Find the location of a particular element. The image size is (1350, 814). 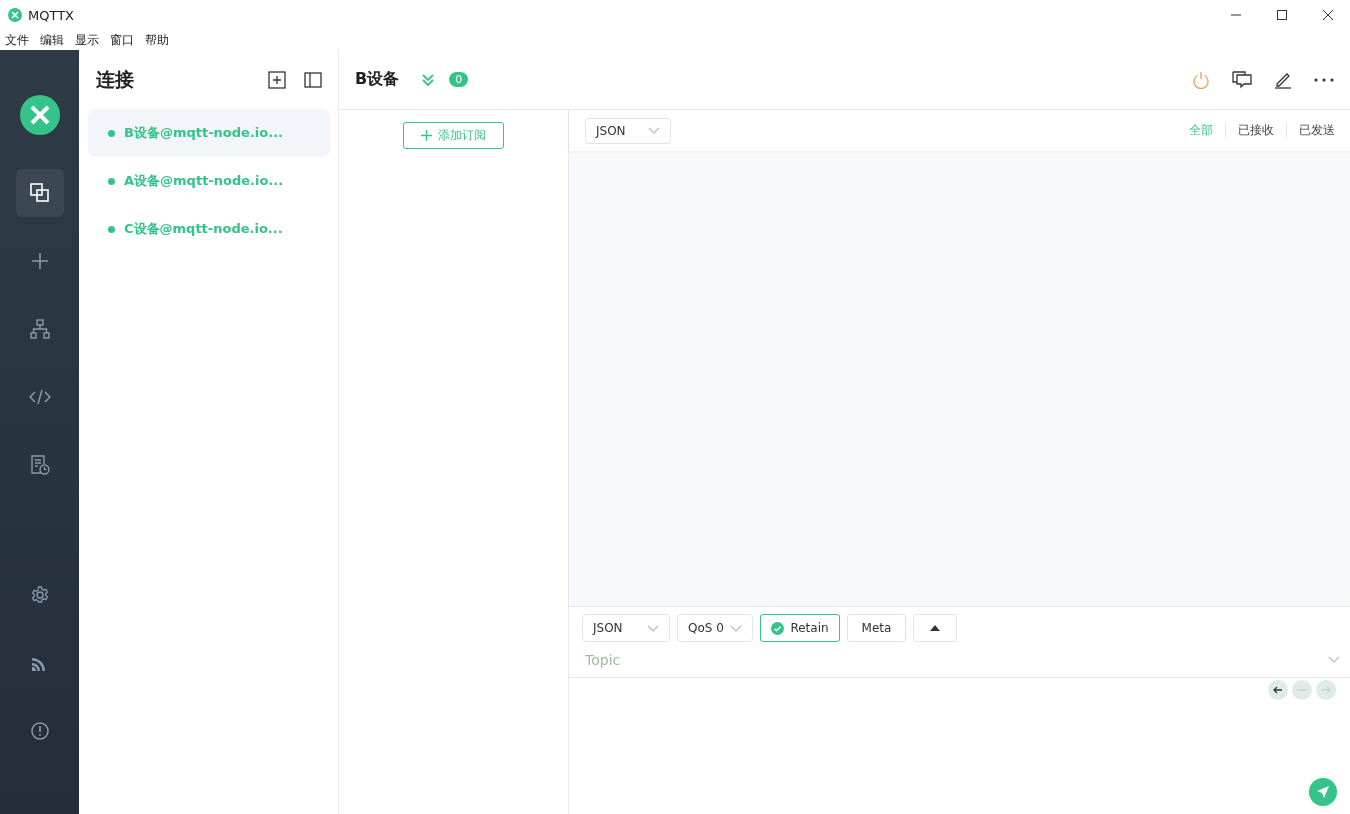

more-icon is located at coordinates (1324, 79).